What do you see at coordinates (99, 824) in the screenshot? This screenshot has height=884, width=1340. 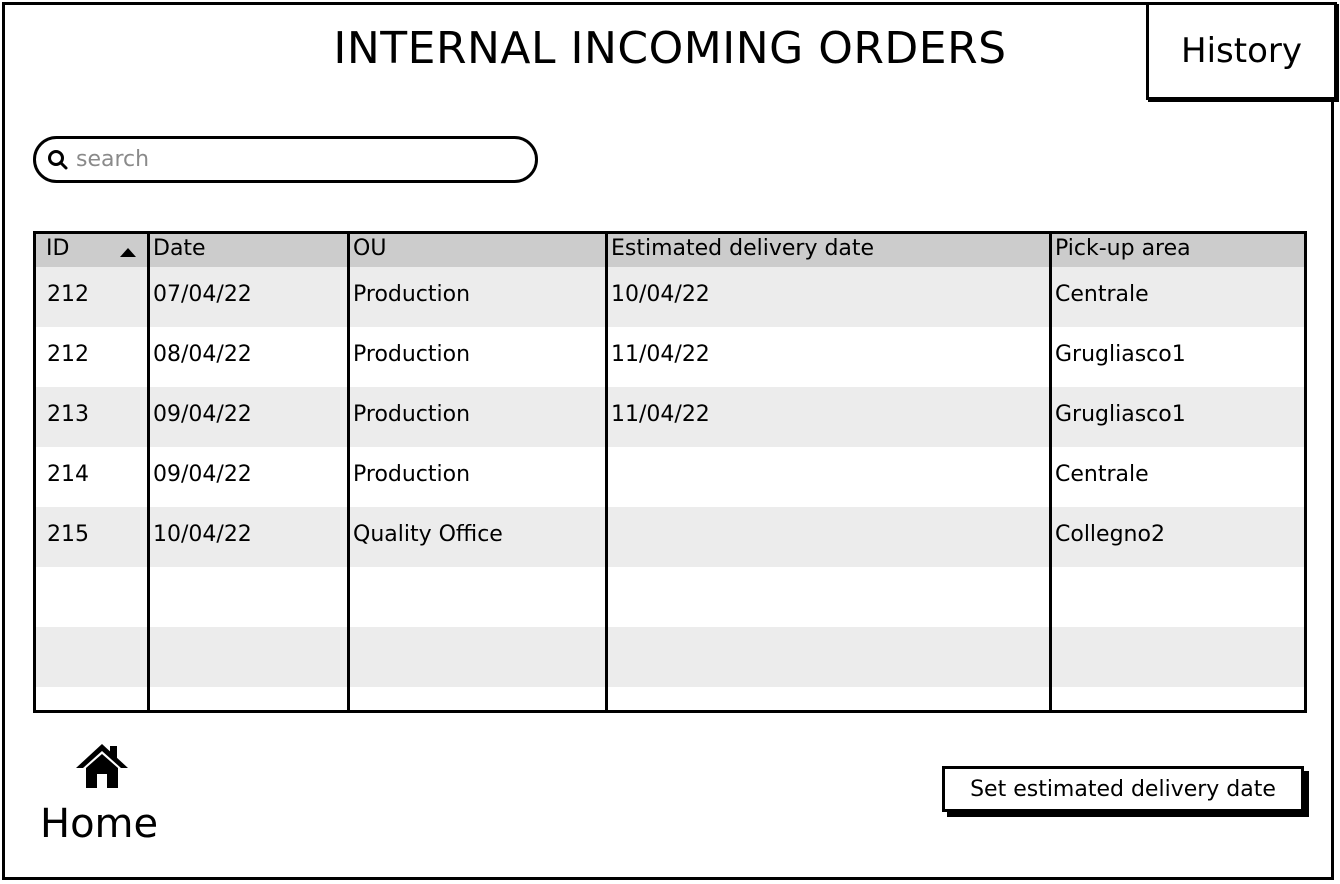 I see `home-label: Home` at bounding box center [99, 824].